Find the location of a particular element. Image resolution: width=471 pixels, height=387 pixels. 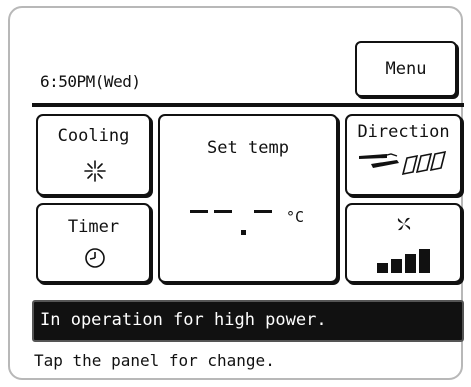

snowflake-icon is located at coordinates (95, 171).